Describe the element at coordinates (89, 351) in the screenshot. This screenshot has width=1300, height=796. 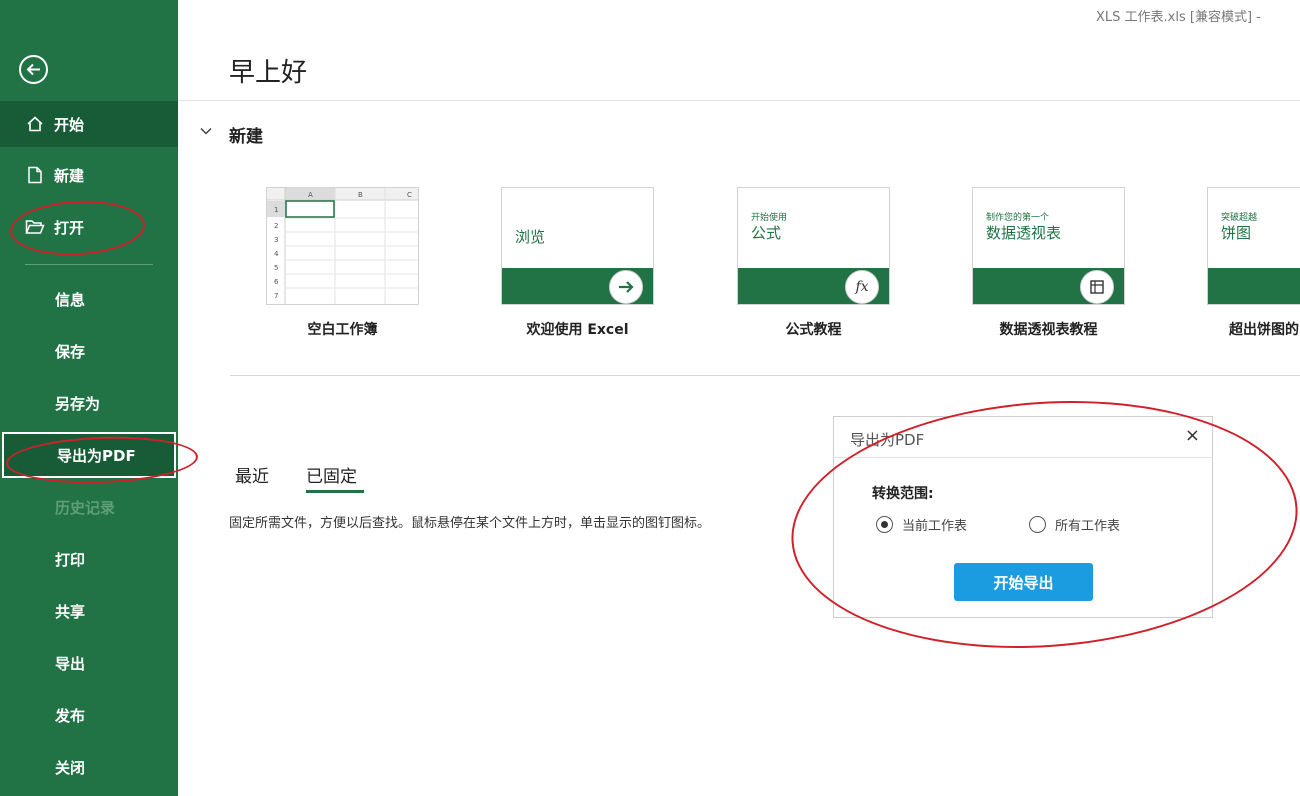
I see `sidebar-item-save: 保存` at that location.